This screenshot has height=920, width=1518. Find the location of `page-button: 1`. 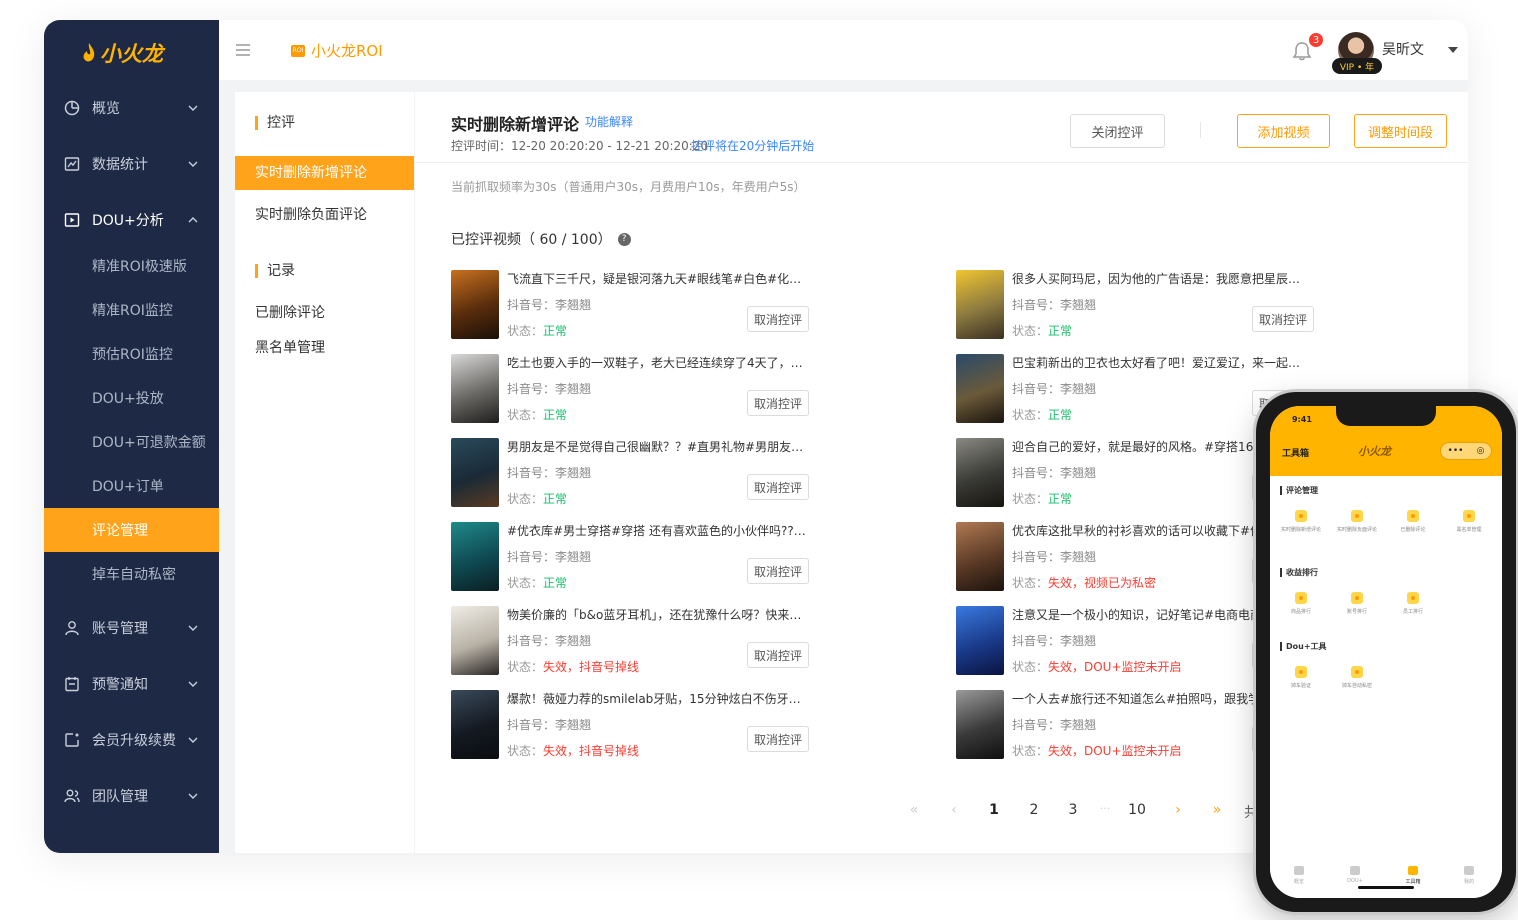

page-button: 1 is located at coordinates (994, 810).